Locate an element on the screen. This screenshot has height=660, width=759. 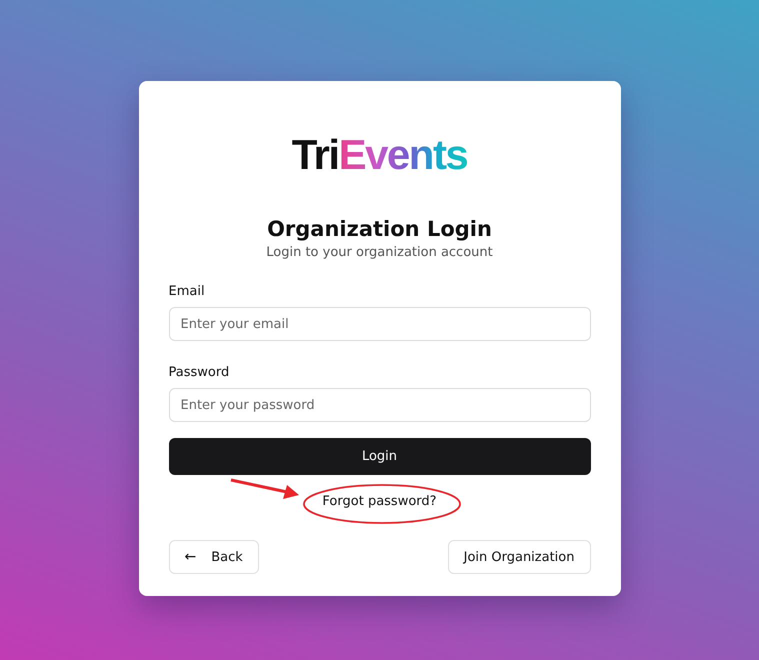
login-button: Login is located at coordinates (379, 456).